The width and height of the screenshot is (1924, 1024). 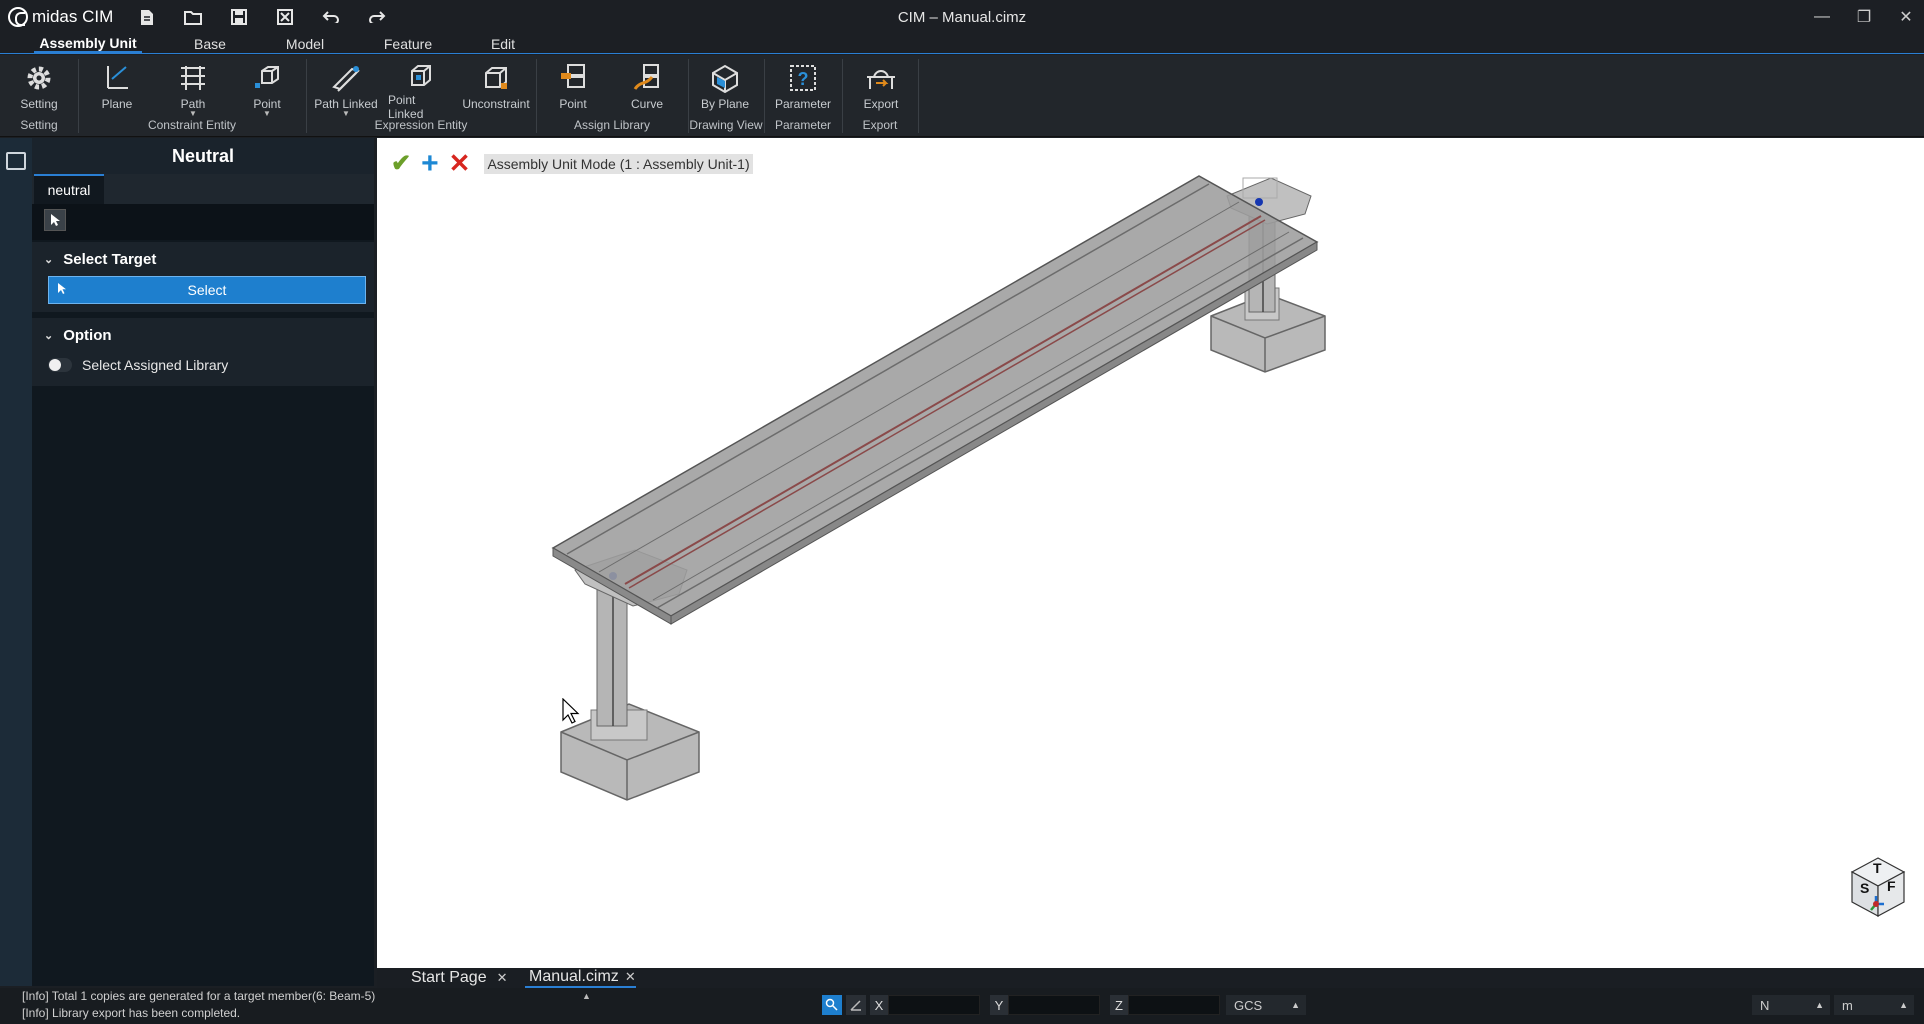 I want to click on length-unit-select: m ▲, so click(x=1874, y=1005).